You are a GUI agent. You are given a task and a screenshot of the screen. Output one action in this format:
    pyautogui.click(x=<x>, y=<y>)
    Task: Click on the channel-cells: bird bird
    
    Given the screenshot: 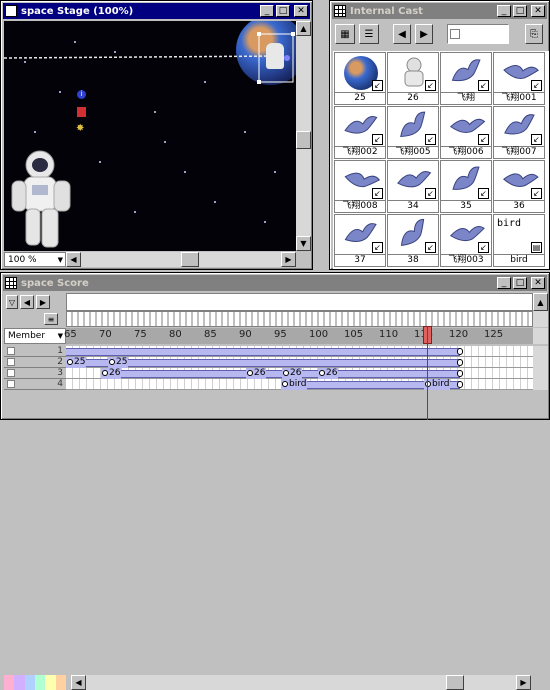 What is the action you would take?
    pyautogui.click(x=299, y=384)
    